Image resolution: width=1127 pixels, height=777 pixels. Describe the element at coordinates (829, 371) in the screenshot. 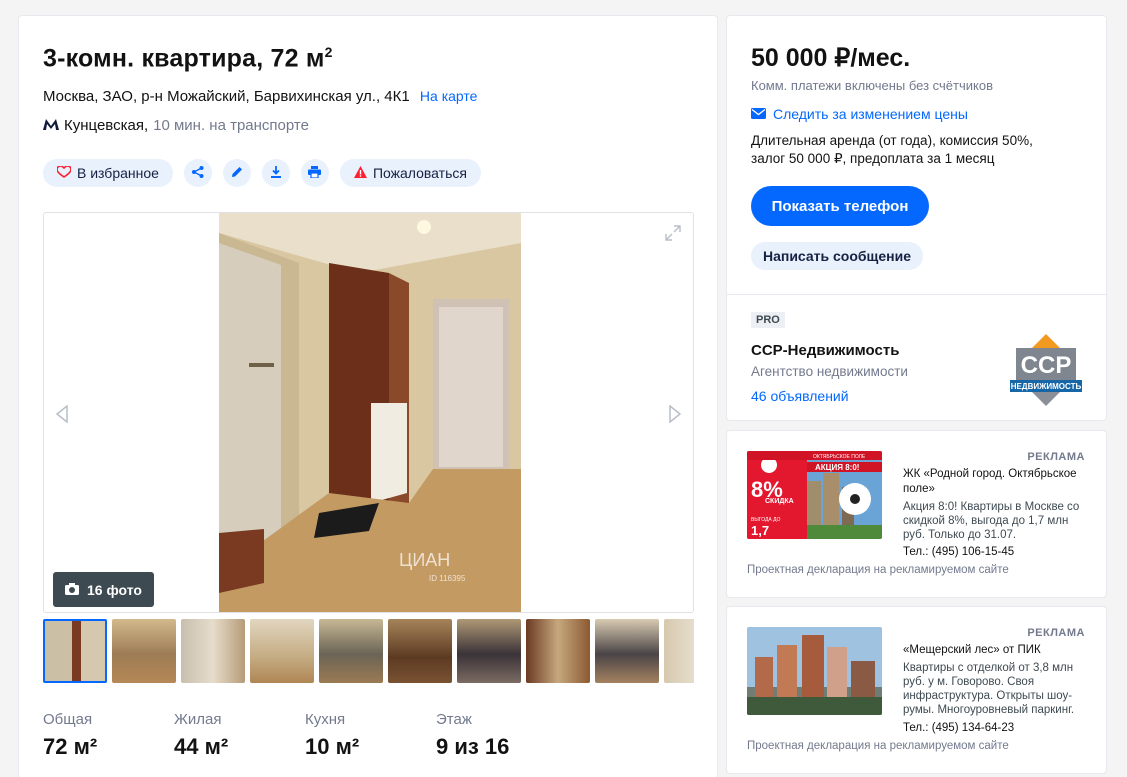

I see `agency-type: Агентство недвижимости` at that location.